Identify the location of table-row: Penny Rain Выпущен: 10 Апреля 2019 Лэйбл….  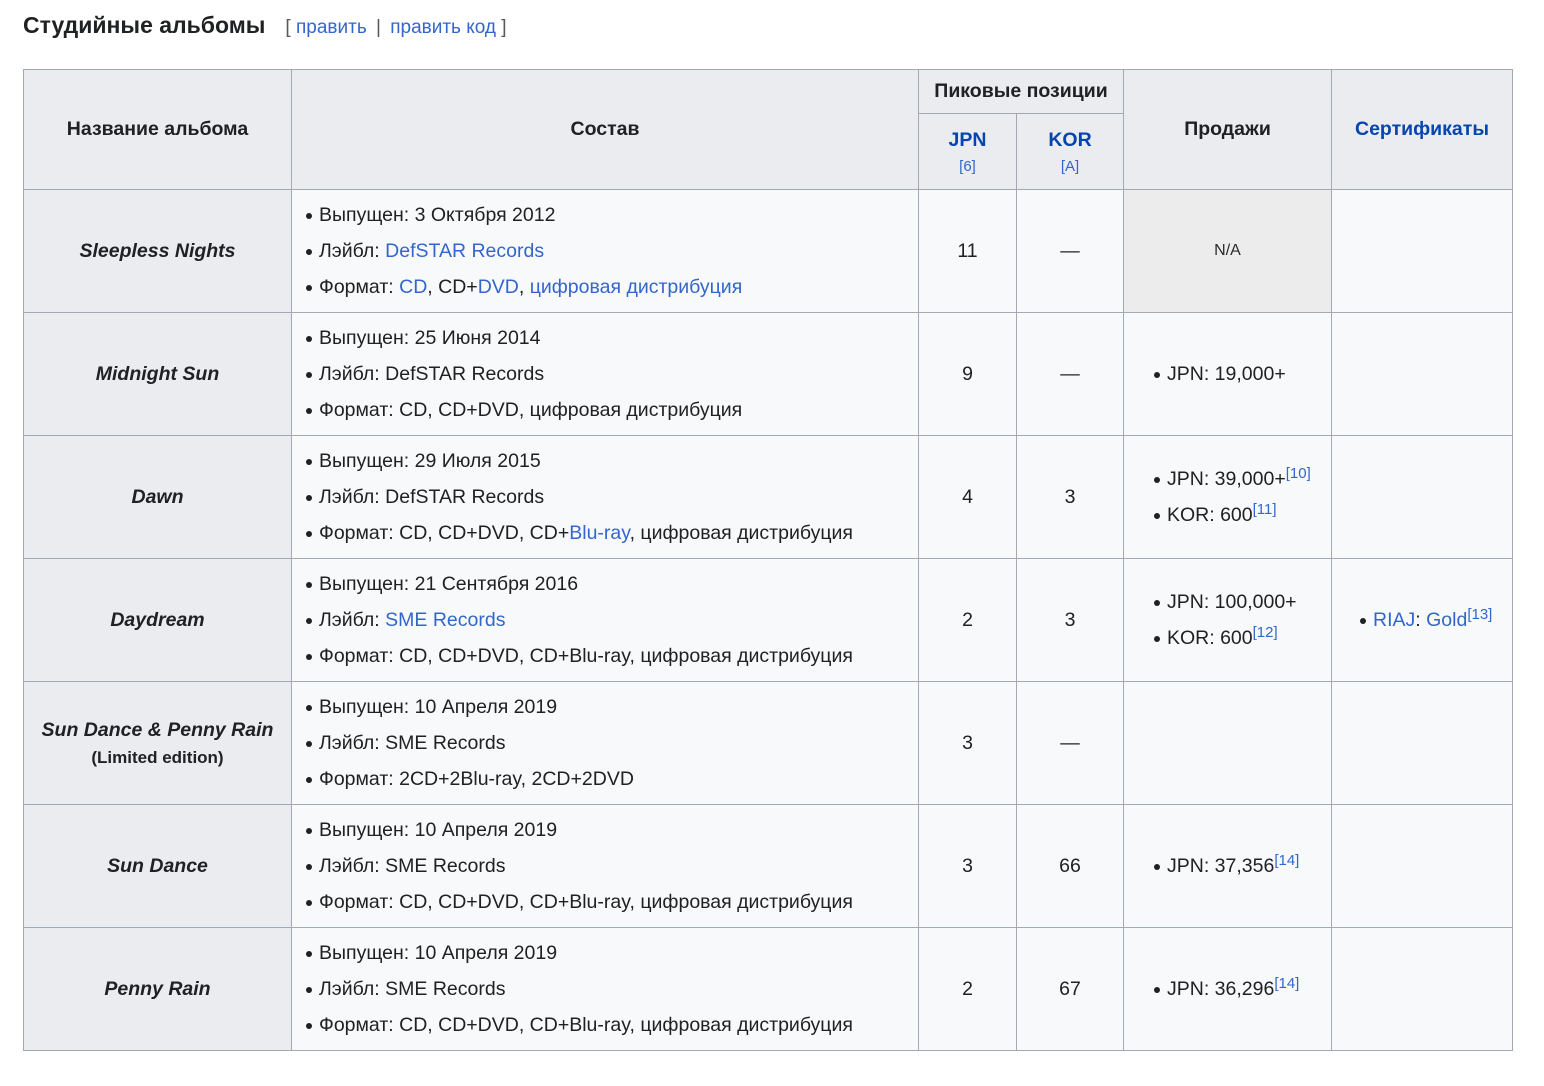
(768, 989).